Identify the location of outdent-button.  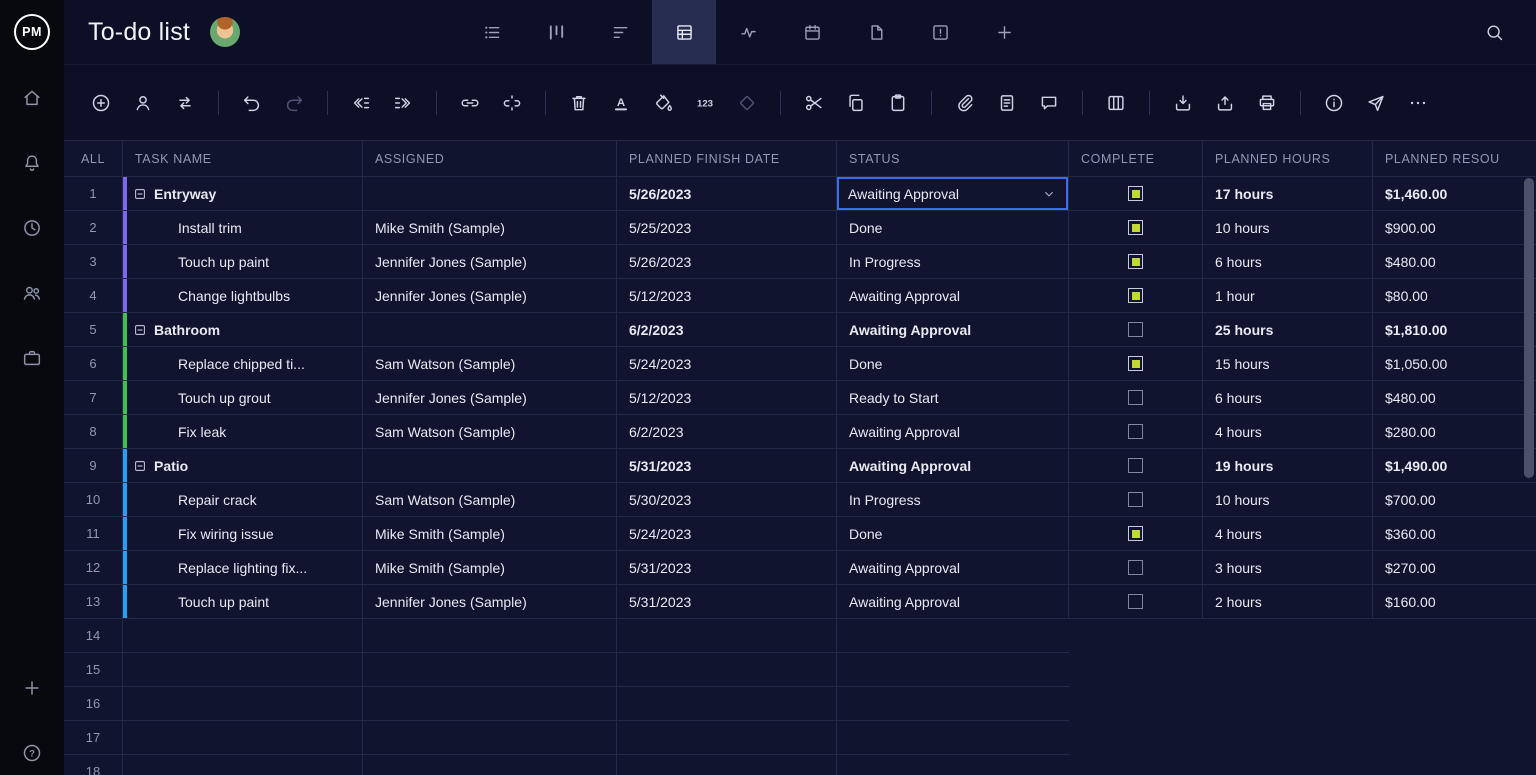
(361, 103).